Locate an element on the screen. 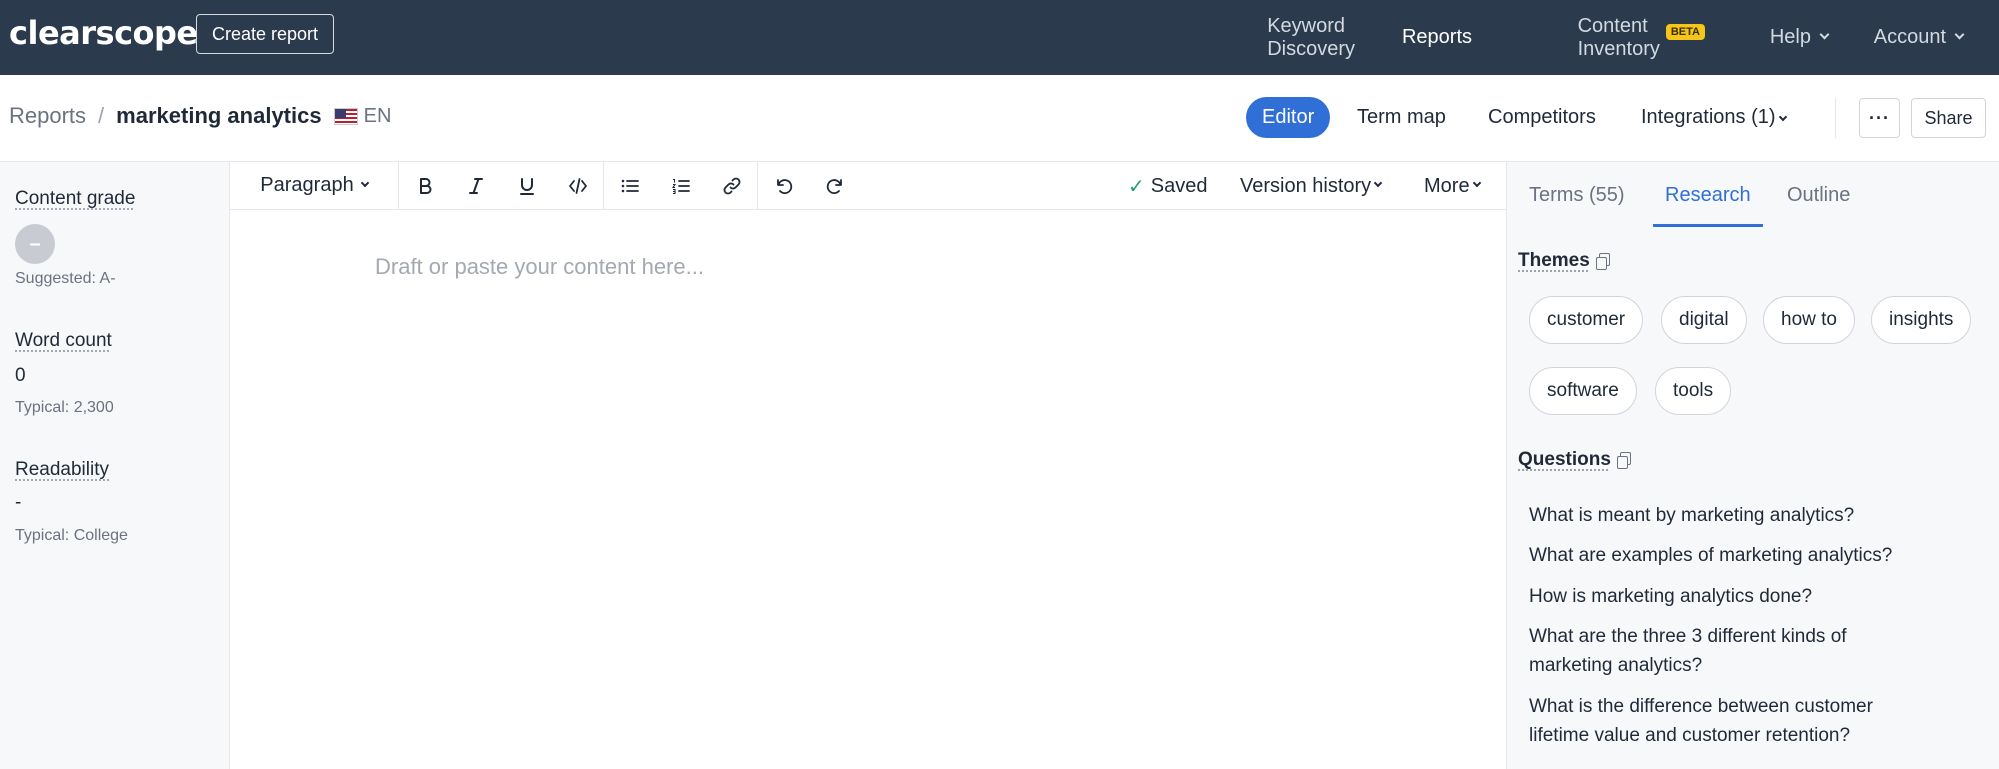 The image size is (1999, 769). content-grade-badge: – is located at coordinates (35, 244).